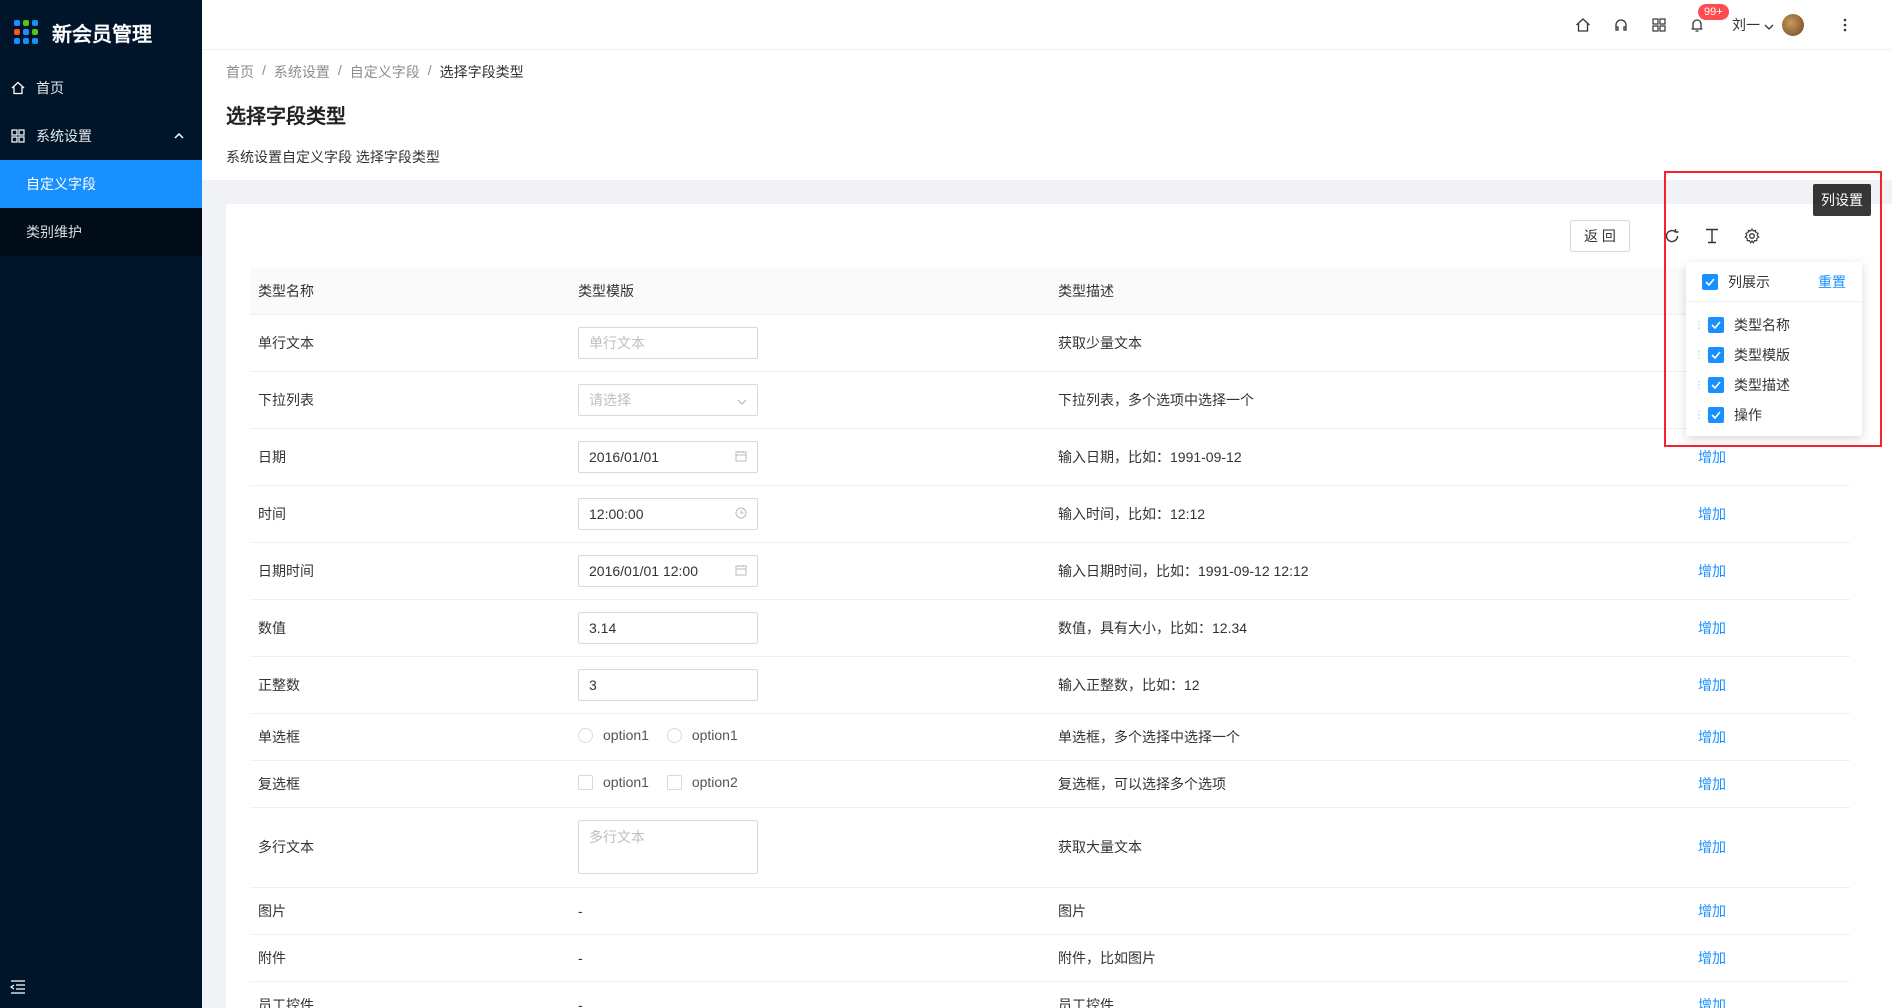 The height and width of the screenshot is (1008, 1892). I want to click on checkbox-option: option1, so click(613, 782).